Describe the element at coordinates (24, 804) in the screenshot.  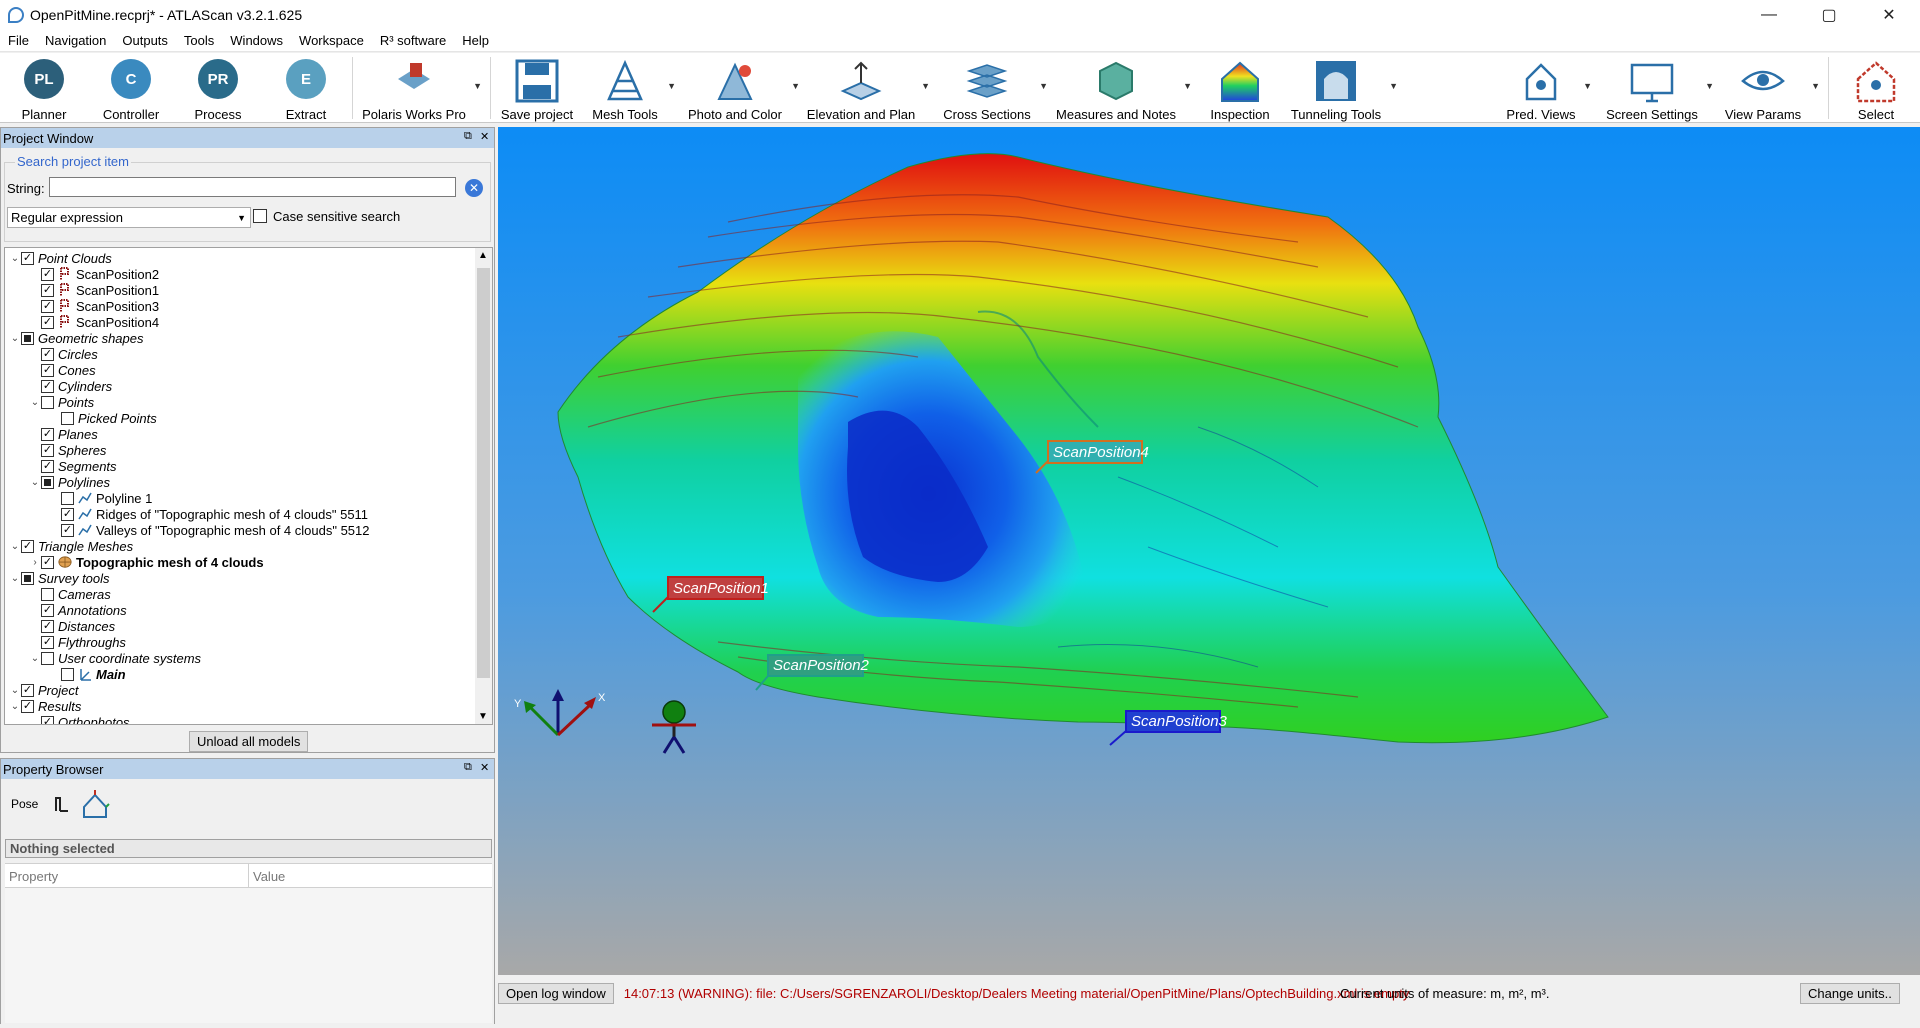
I see `pose-button: Pose` at that location.